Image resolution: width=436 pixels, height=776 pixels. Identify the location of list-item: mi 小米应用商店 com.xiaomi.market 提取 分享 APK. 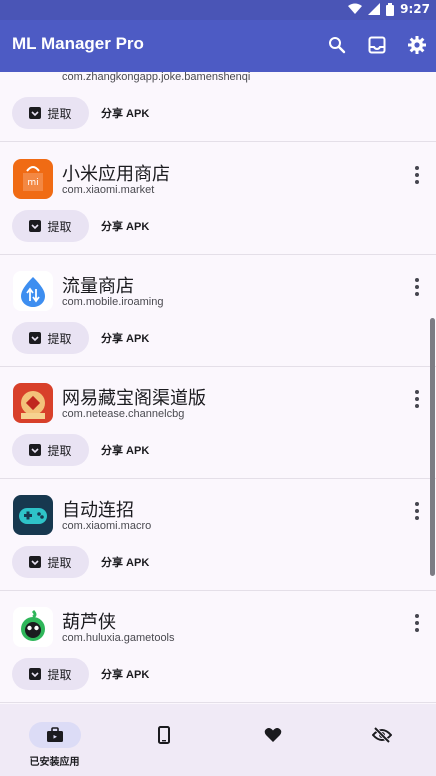
(218, 199).